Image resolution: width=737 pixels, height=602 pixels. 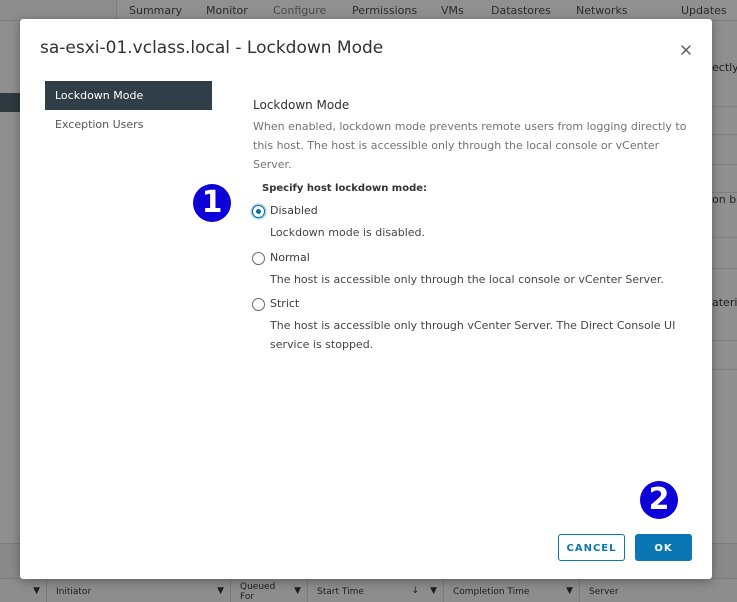 What do you see at coordinates (658, 590) in the screenshot?
I see `table-column-server: Server` at bounding box center [658, 590].